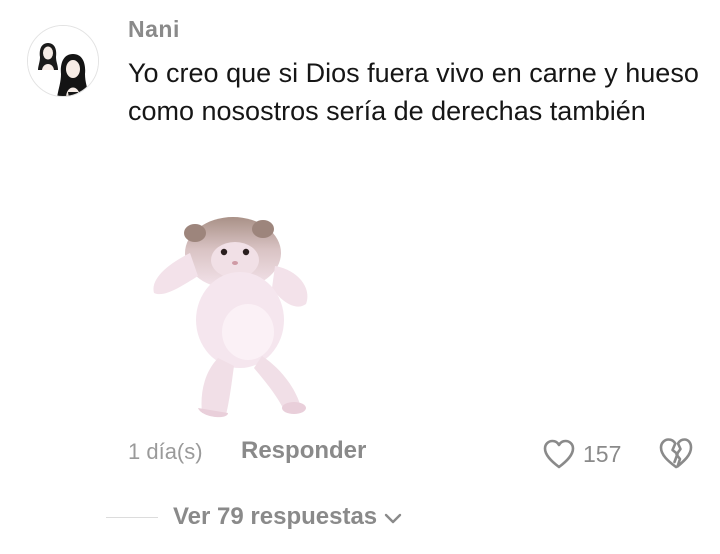 Image resolution: width=720 pixels, height=554 pixels. What do you see at coordinates (303, 451) in the screenshot?
I see `reply-button: Responder` at bounding box center [303, 451].